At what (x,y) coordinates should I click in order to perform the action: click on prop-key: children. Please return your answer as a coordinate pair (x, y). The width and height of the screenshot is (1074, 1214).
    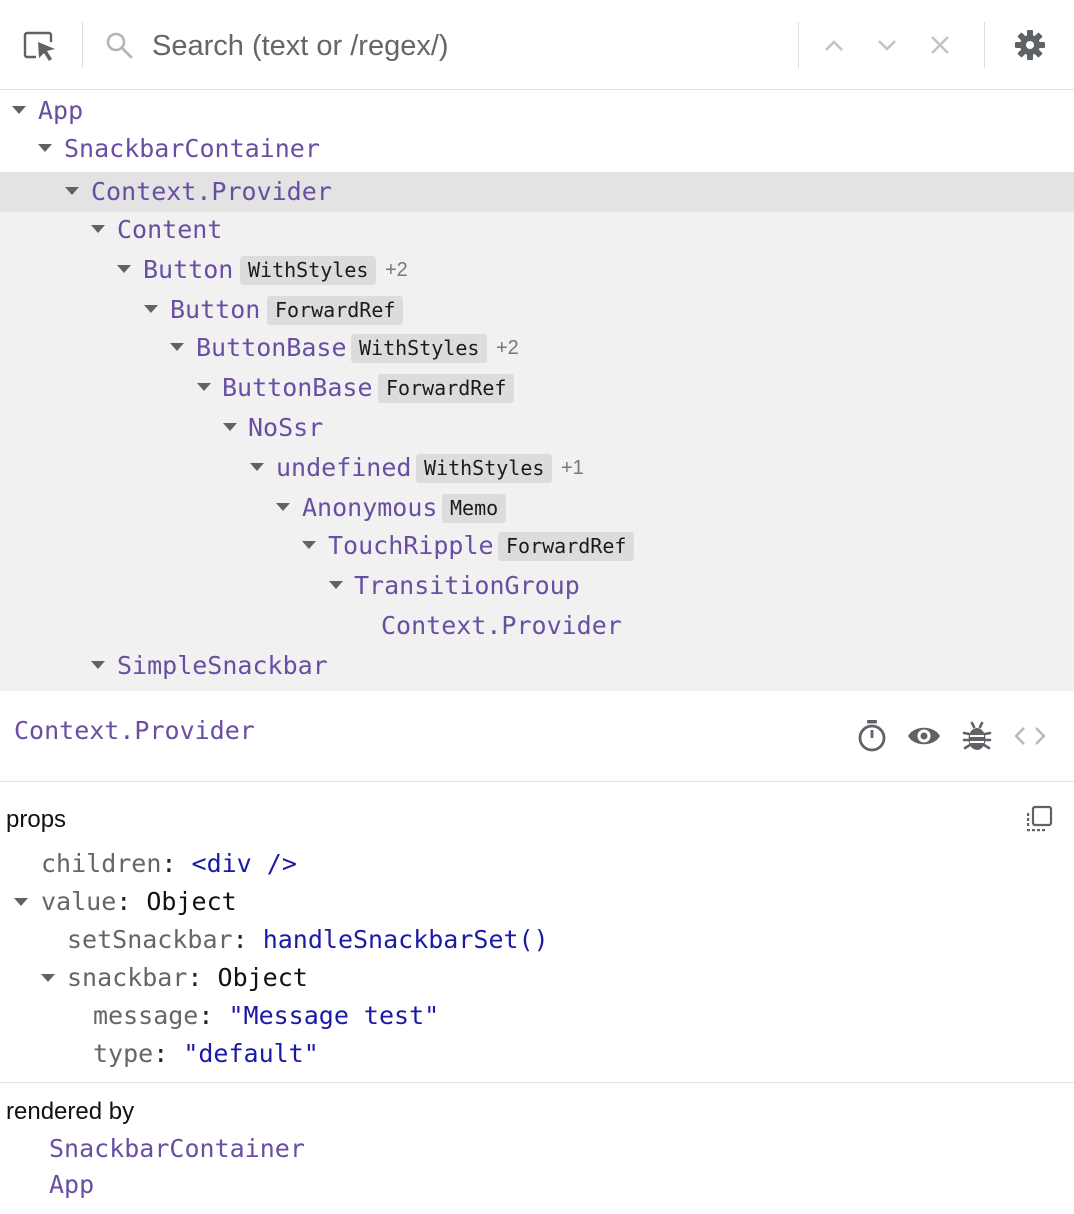
    Looking at the image, I should click on (101, 863).